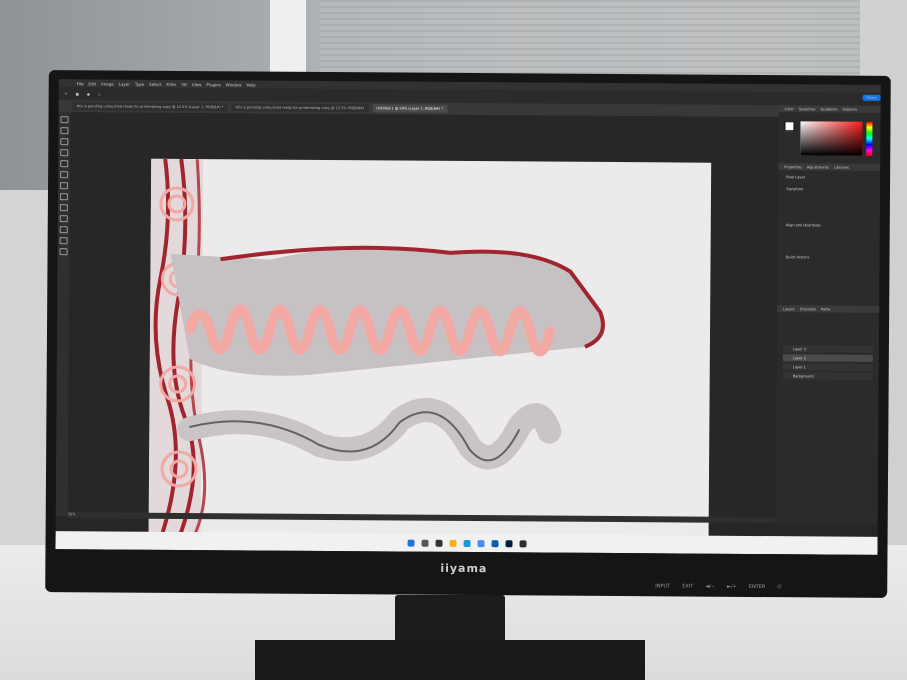 Image resolution: width=907 pixels, height=680 pixels. What do you see at coordinates (80, 83) in the screenshot?
I see `menu-item: File` at bounding box center [80, 83].